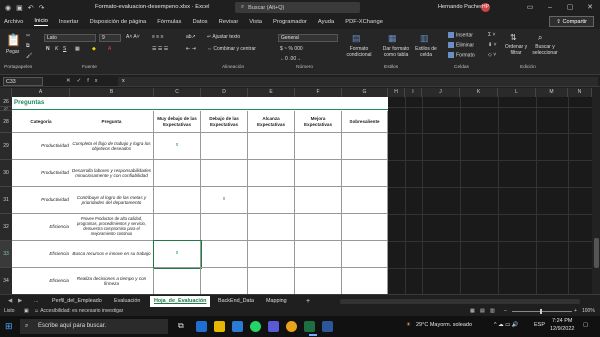 The image size is (600, 337). Describe the element at coordinates (326, 22) in the screenshot. I see `menu-ayuda: Ayuda` at that location.